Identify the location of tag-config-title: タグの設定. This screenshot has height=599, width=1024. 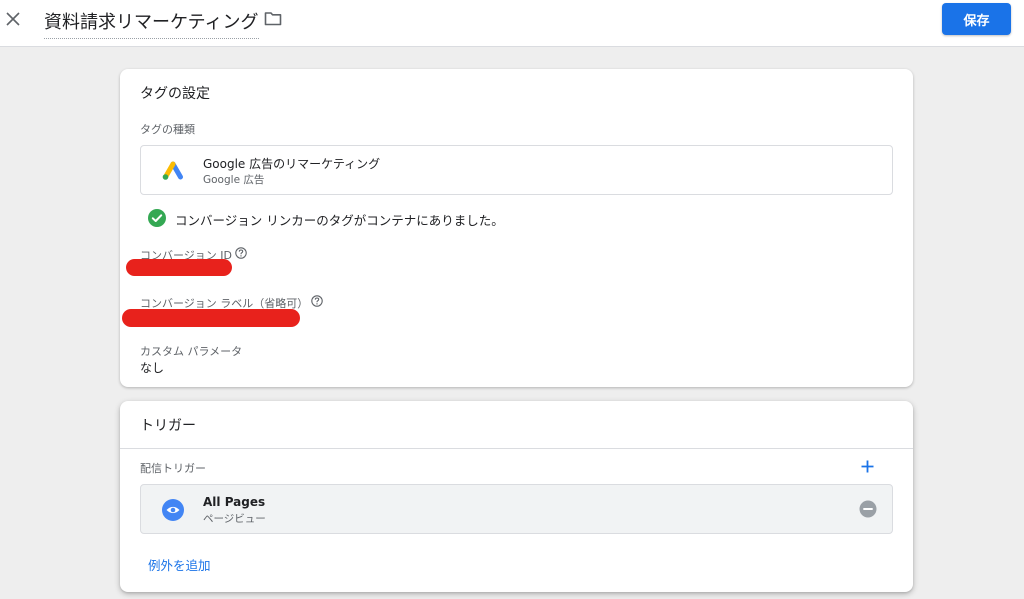
(175, 94).